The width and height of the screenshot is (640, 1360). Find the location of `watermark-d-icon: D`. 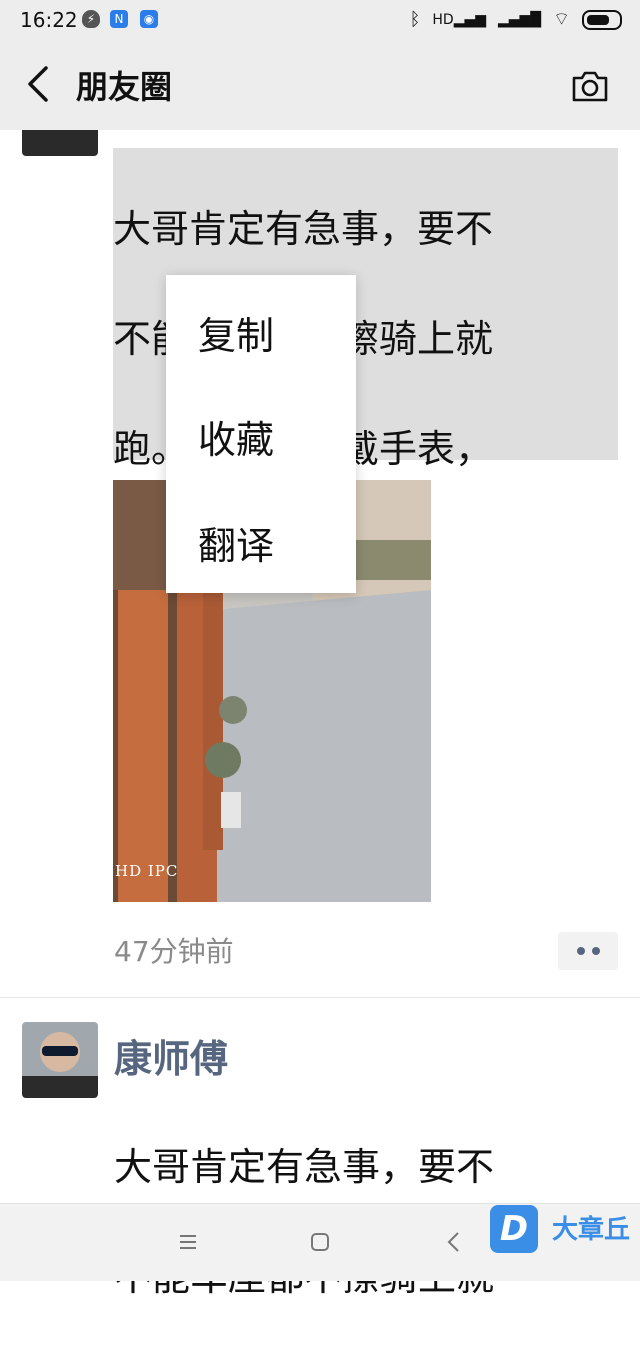

watermark-d-icon: D is located at coordinates (514, 1229).